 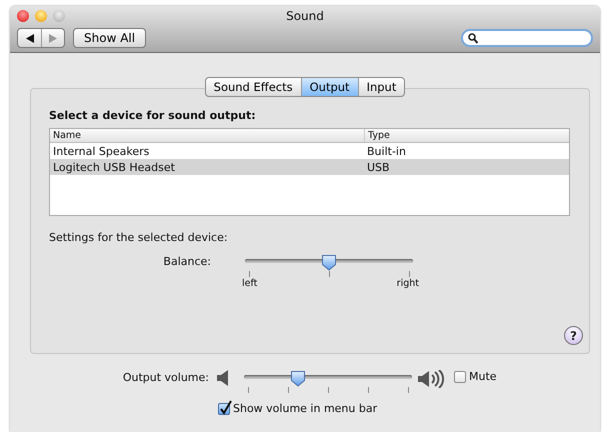 What do you see at coordinates (329, 87) in the screenshot?
I see `tab: Output` at bounding box center [329, 87].